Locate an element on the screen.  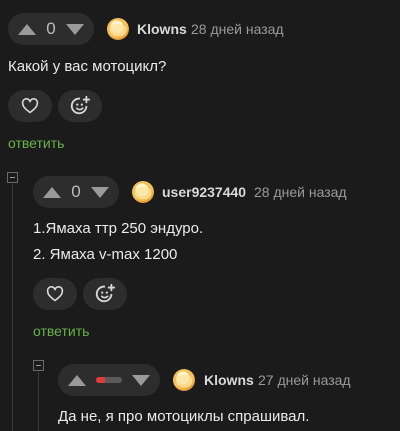
comment-author: user9237440 is located at coordinates (204, 192).